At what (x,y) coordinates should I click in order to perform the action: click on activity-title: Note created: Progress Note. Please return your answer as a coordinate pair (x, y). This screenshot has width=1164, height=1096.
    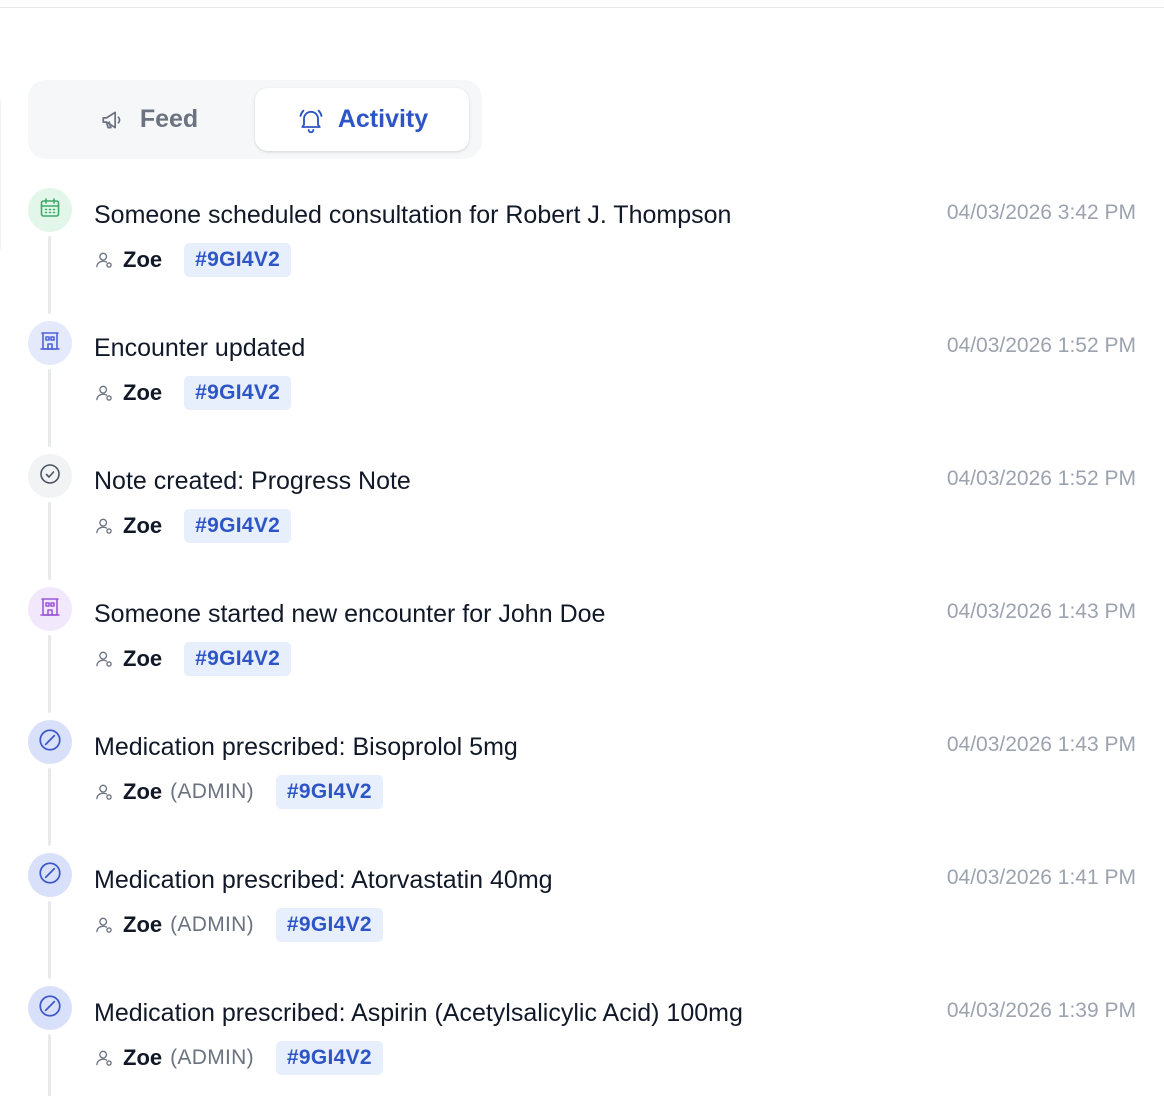
    Looking at the image, I should click on (252, 481).